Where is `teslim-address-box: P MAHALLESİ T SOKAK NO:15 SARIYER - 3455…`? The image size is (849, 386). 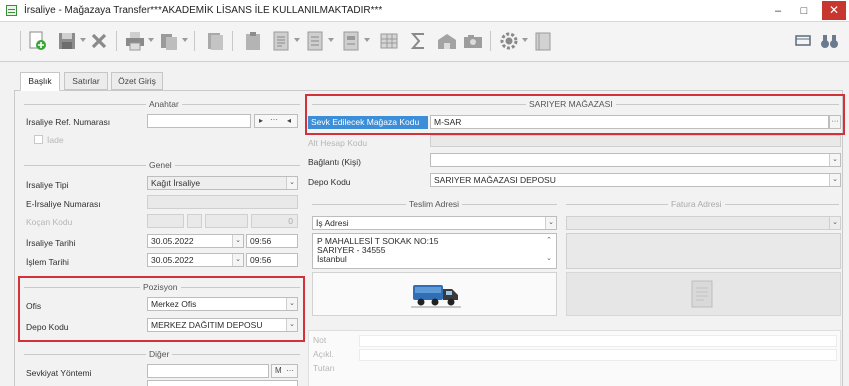
teslim-address-box: P MAHALLESİ T SOKAK NO:15 SARIYER - 3455… is located at coordinates (434, 251).